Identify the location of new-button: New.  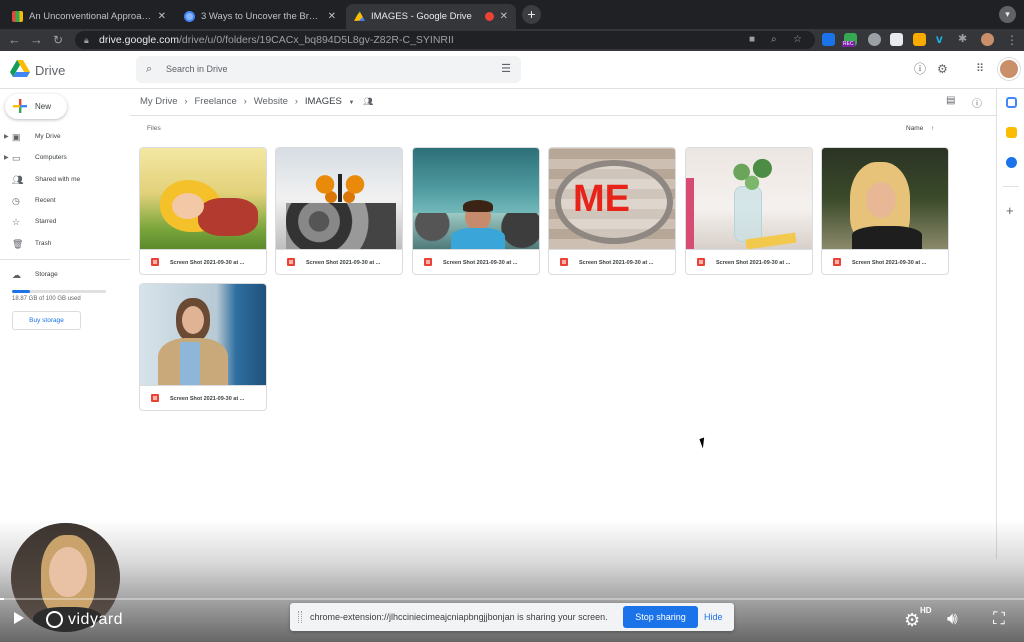
(36, 106).